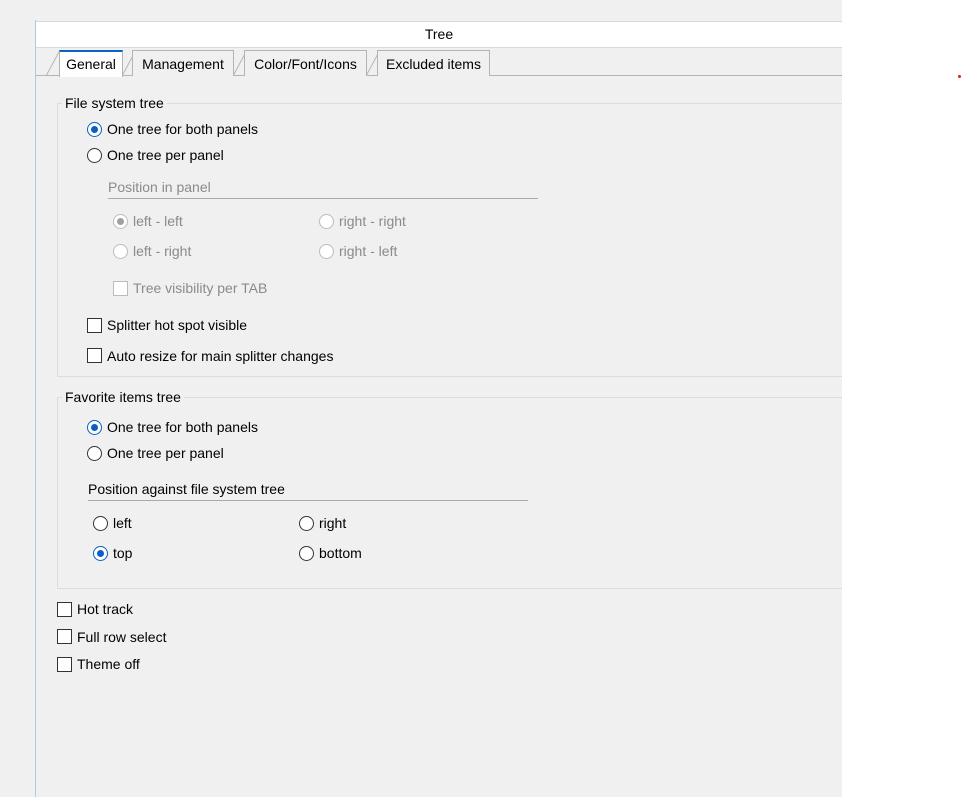 The width and height of the screenshot is (962, 797). What do you see at coordinates (105, 609) in the screenshot?
I see `hot-track-label: Hot track` at bounding box center [105, 609].